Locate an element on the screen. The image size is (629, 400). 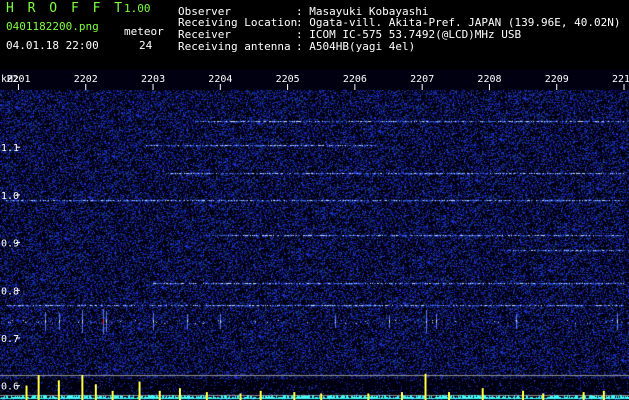
x-tick-label: 2208 is located at coordinates (489, 79).